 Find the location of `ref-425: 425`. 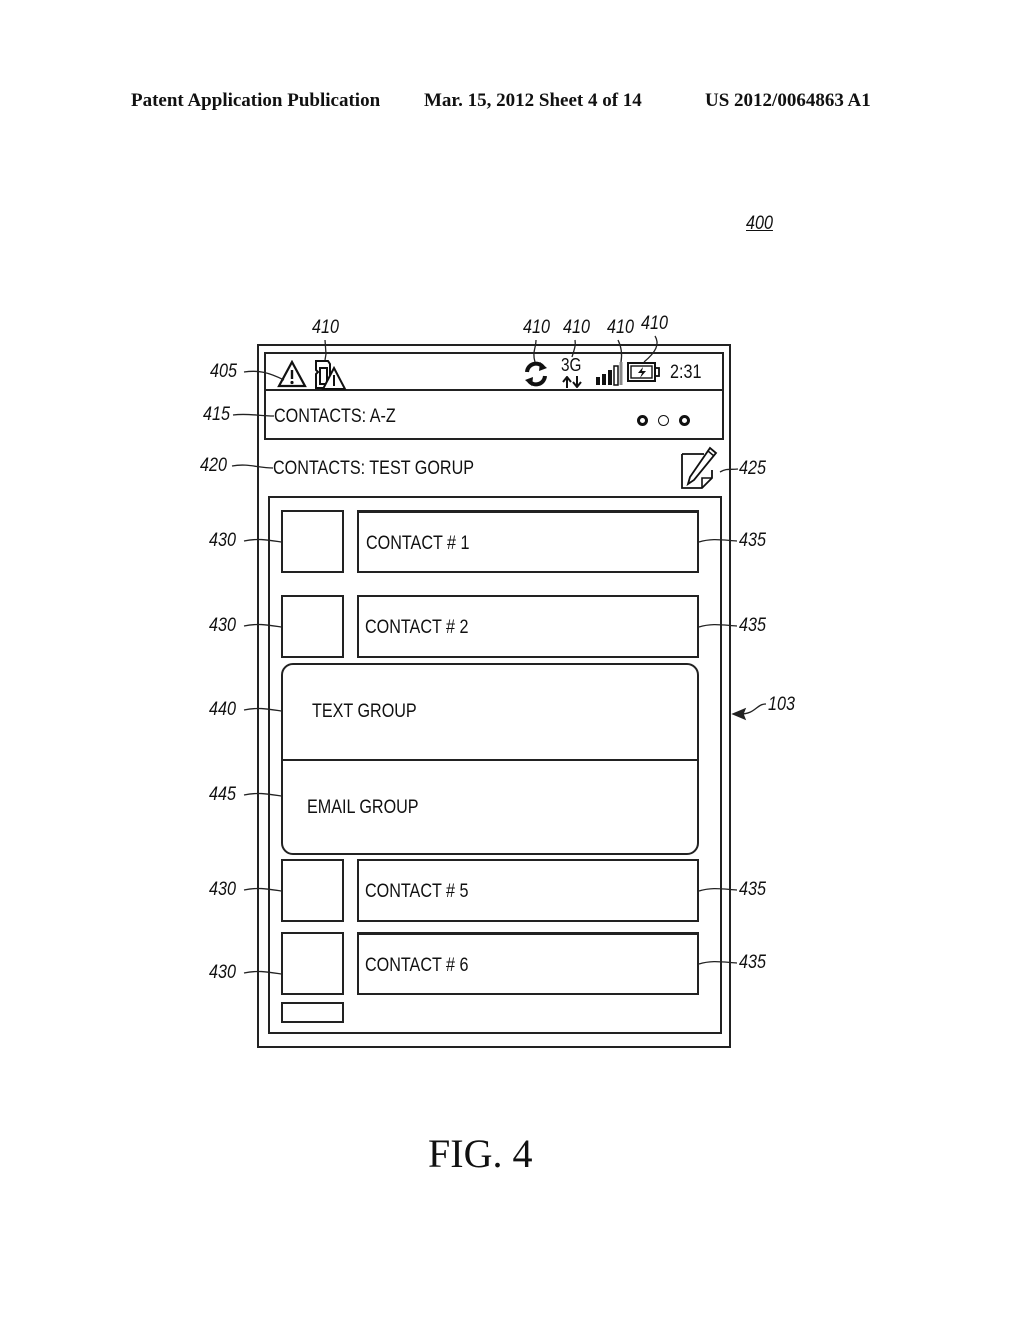

ref-425: 425 is located at coordinates (752, 468).